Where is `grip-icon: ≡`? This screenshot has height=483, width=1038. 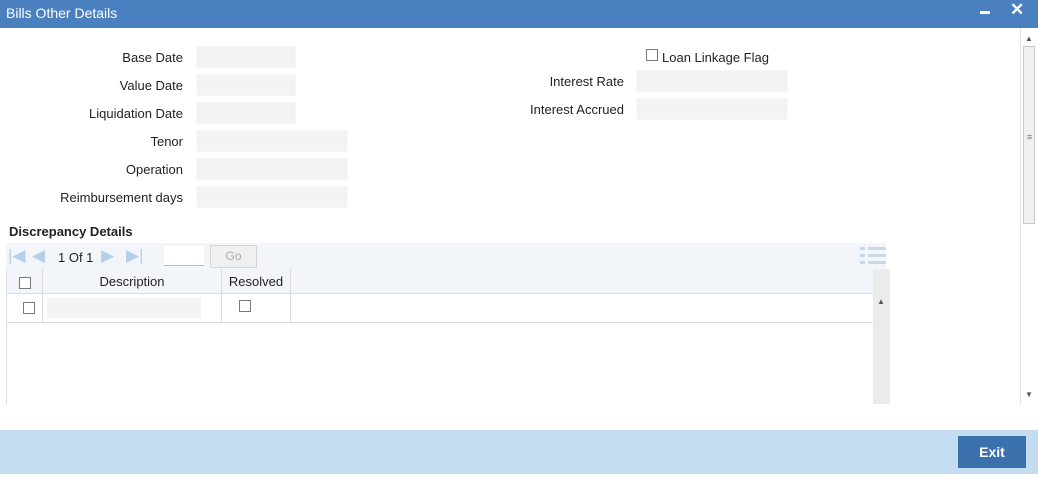
grip-icon: ≡ is located at coordinates (1030, 137).